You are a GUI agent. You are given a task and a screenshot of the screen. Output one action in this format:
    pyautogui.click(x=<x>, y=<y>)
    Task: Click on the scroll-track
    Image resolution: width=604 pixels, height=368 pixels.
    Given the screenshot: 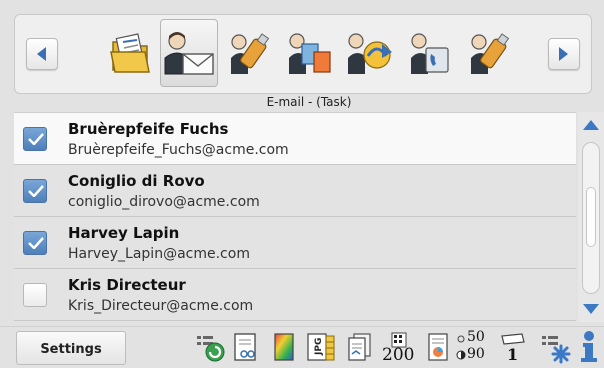 What is the action you would take?
    pyautogui.click(x=591, y=218)
    